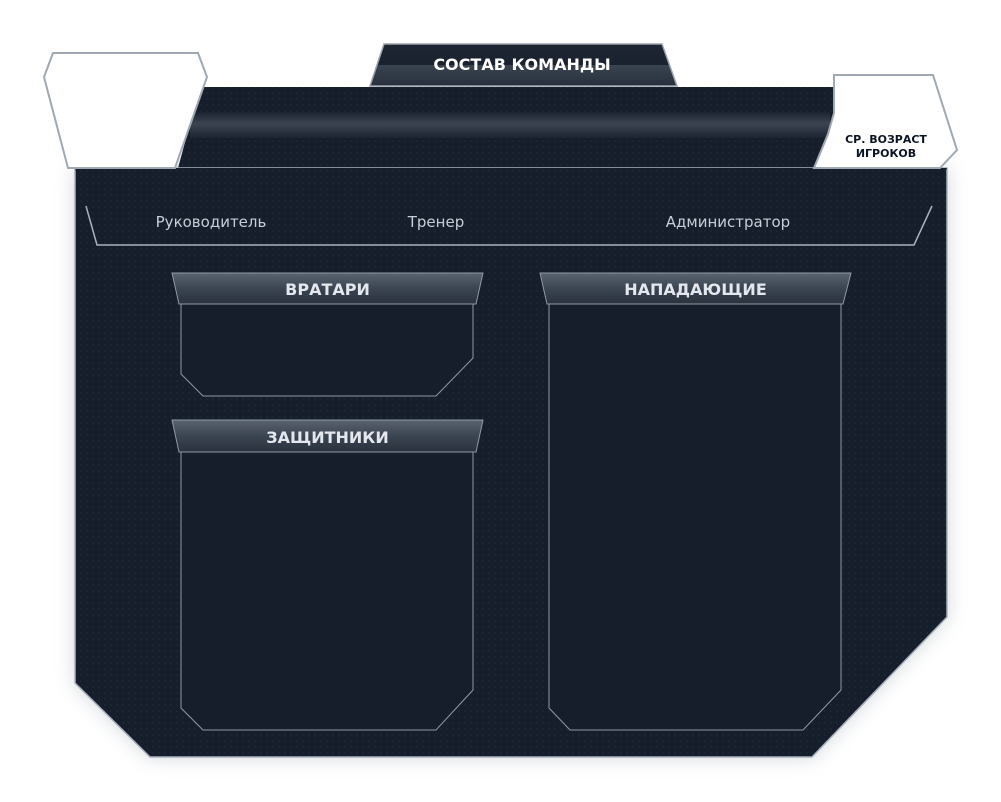 The width and height of the screenshot is (1001, 802). What do you see at coordinates (327, 437) in the screenshot?
I see `defenders-title: ЗАЩИТНИКИ` at bounding box center [327, 437].